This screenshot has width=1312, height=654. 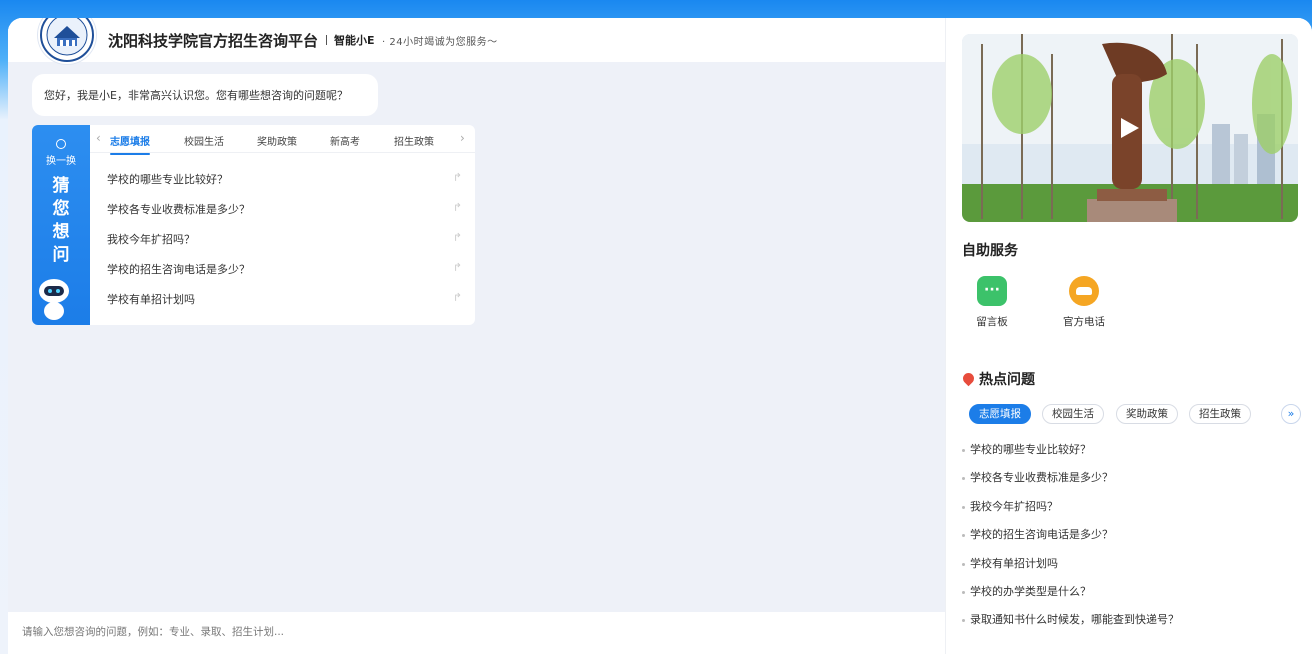 I want to click on hot-question-item: 录取通知书什么时候发，哪能查到快递号？, so click(x=1070, y=619).